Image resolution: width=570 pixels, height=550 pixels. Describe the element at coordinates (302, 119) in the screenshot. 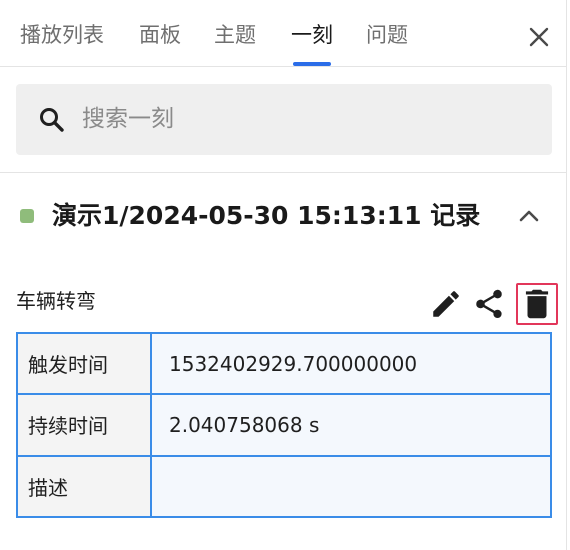

I see `search-input` at that location.